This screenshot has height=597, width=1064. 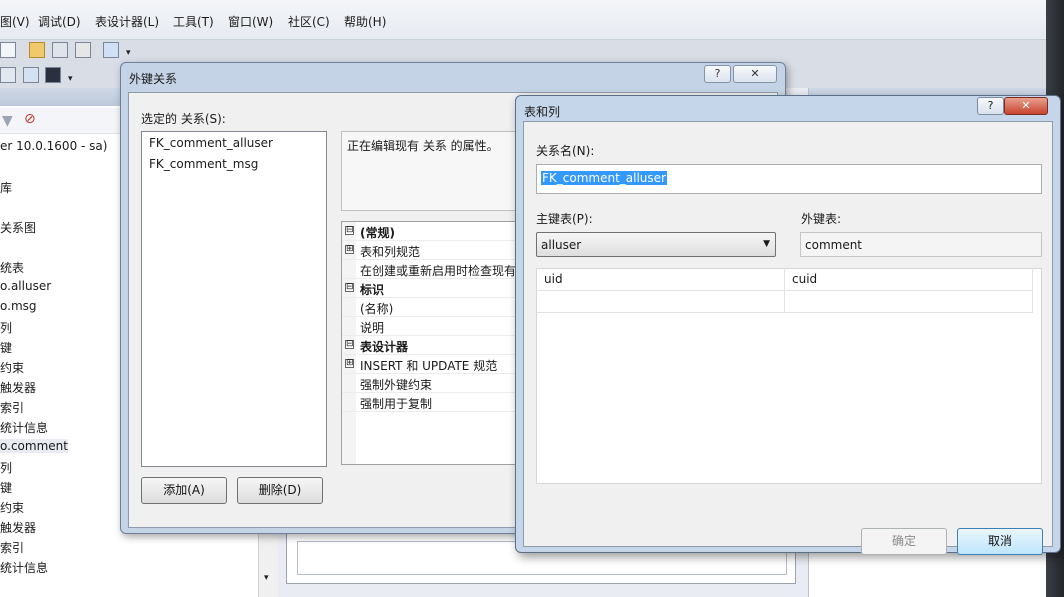 What do you see at coordinates (429, 366) in the screenshot?
I see `property-label: INSERT 和 UPDATE 规范` at bounding box center [429, 366].